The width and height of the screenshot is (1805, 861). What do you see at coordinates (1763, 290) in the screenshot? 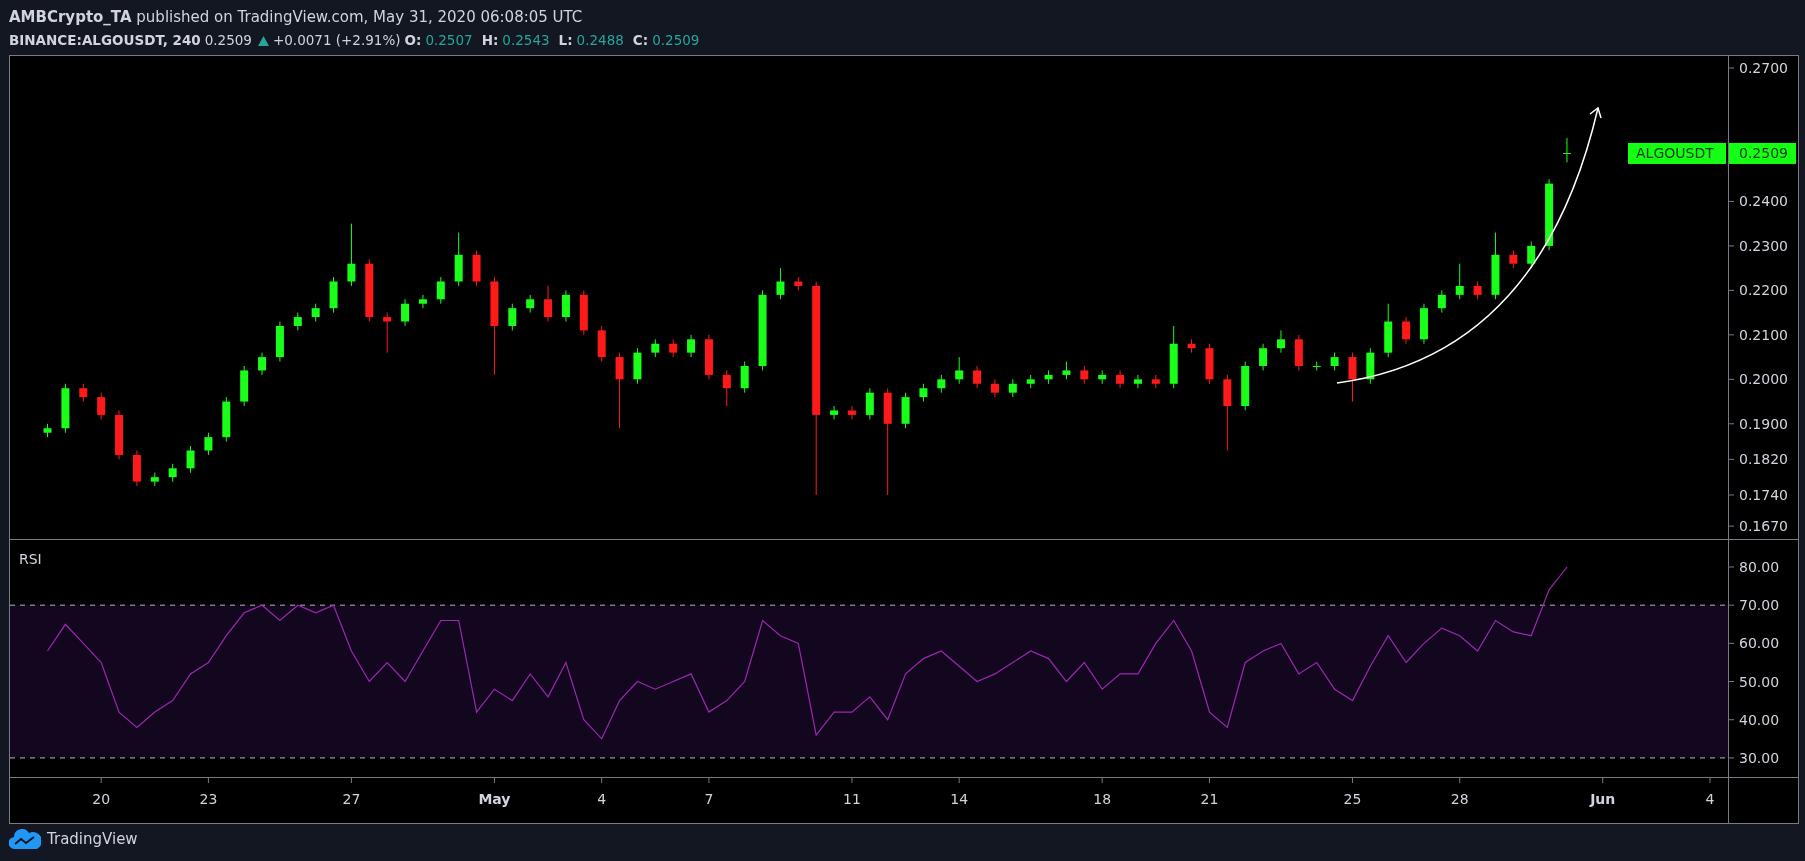
I see `price-axis-label: 0.2200` at bounding box center [1763, 290].